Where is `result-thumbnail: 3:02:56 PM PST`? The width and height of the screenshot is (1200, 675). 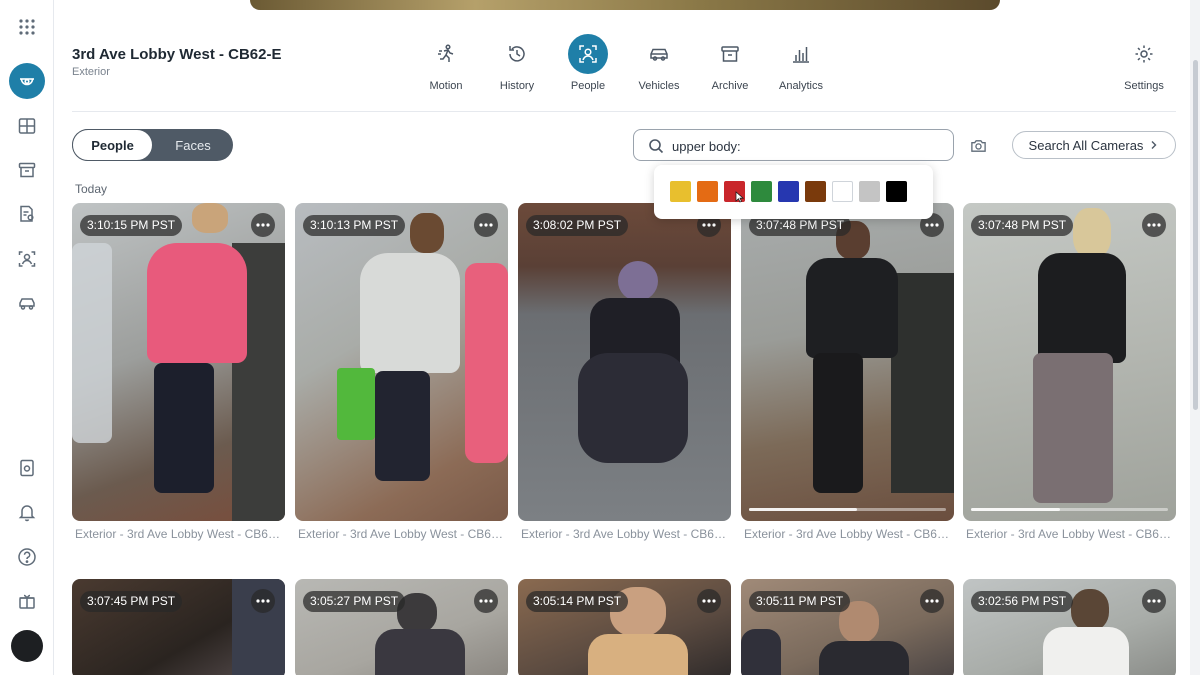 result-thumbnail: 3:02:56 PM PST is located at coordinates (1069, 627).